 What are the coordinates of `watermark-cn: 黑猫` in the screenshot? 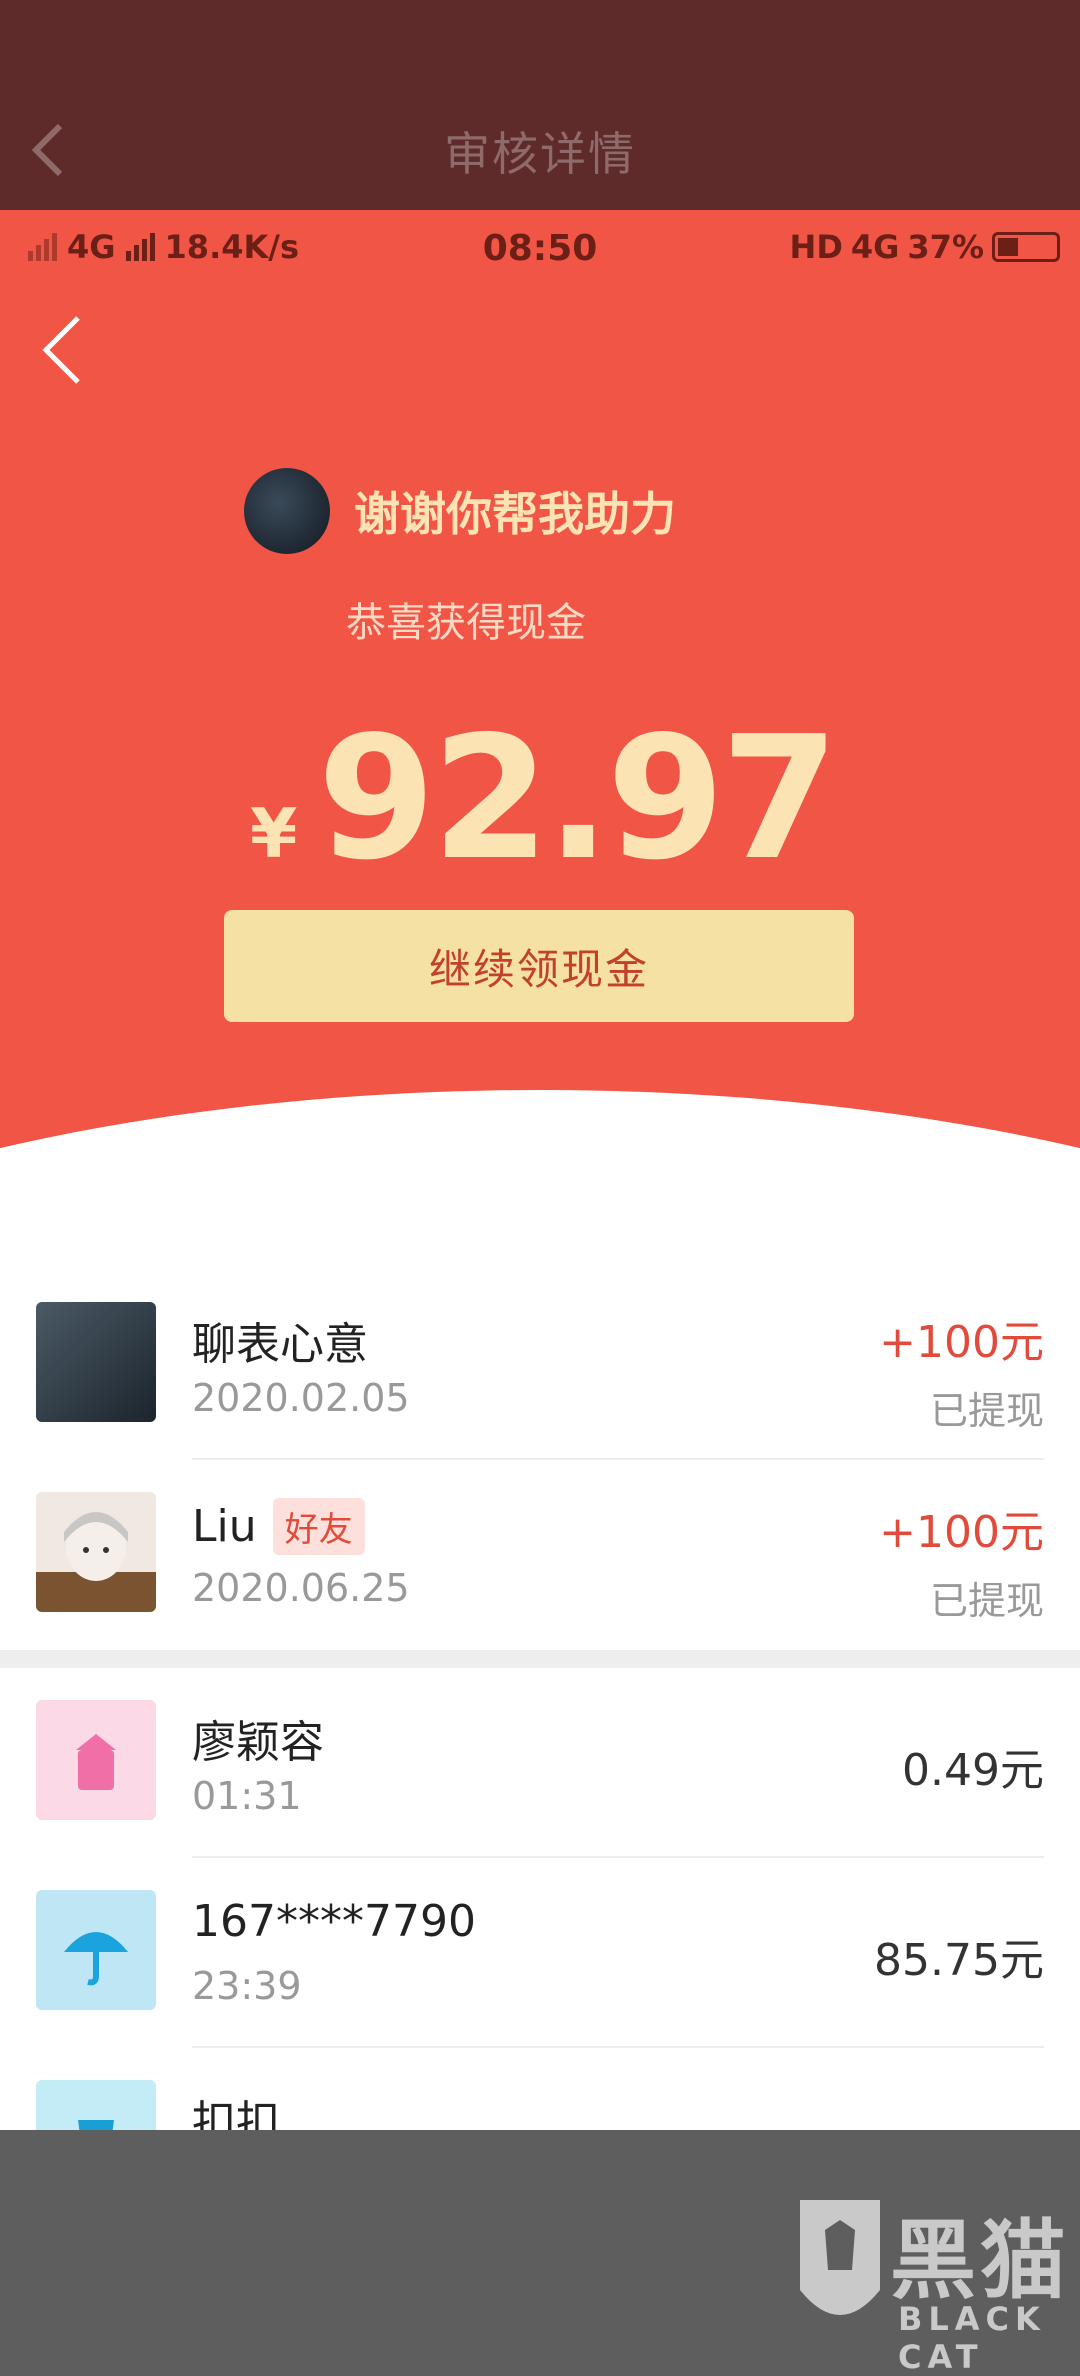 It's located at (980, 2261).